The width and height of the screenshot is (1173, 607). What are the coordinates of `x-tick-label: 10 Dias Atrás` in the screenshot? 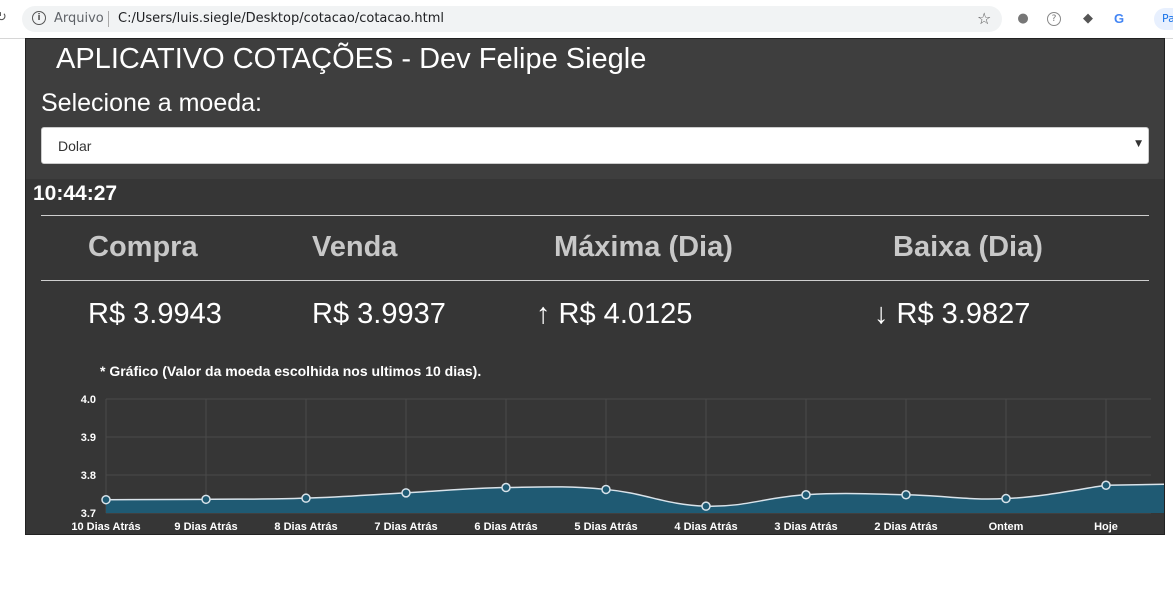 It's located at (105, 527).